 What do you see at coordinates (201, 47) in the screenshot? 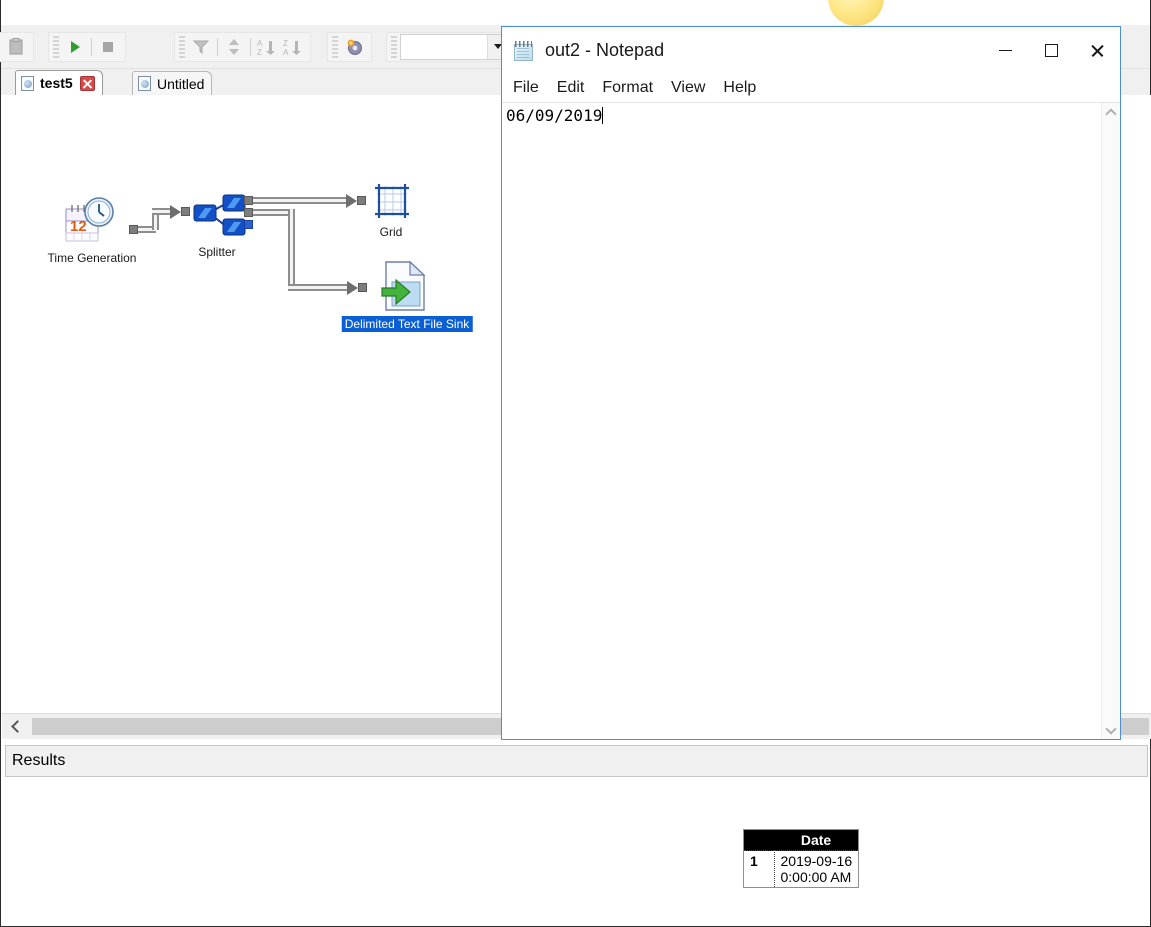
I see `filter-icon` at bounding box center [201, 47].